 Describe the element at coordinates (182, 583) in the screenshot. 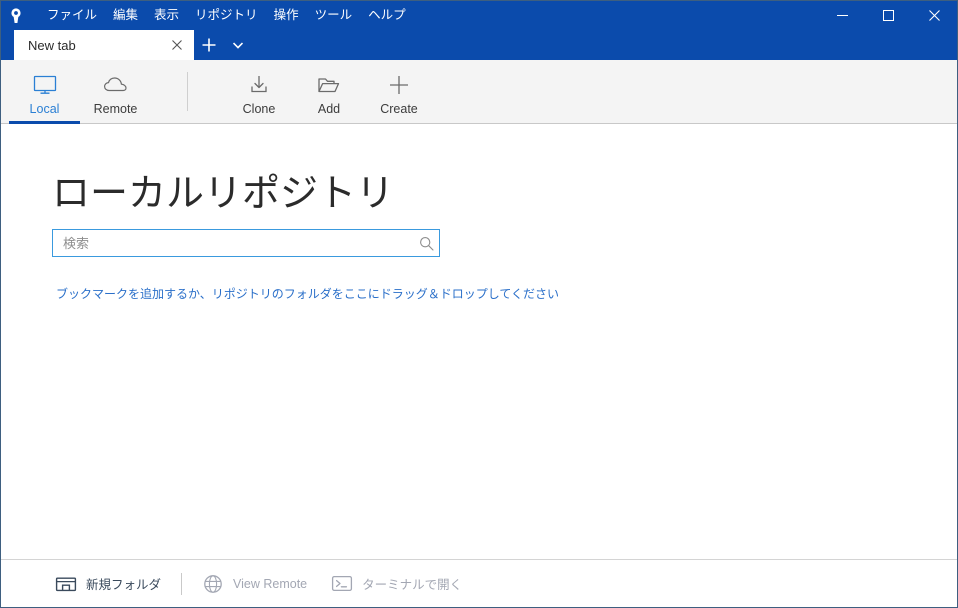

I see `footer-separator` at that location.